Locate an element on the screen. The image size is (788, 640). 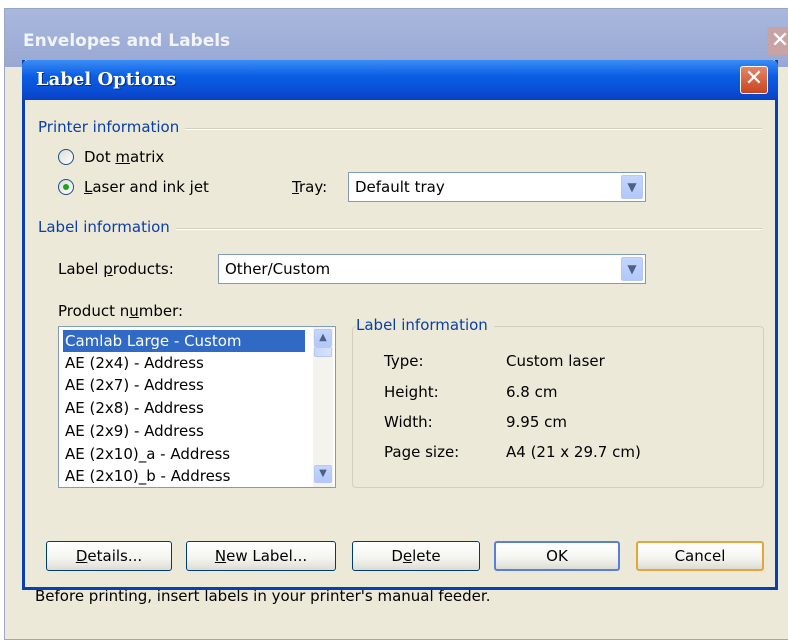
dot-matrix-radio is located at coordinates (66, 157).